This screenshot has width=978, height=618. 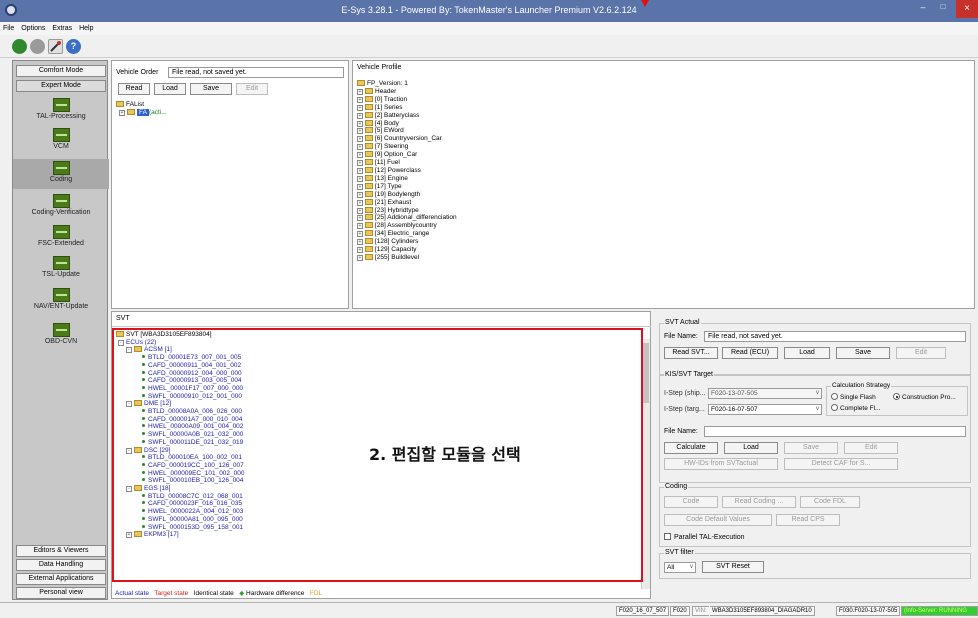 What do you see at coordinates (407, 107) in the screenshot?
I see `profile-node: + [1] Series` at bounding box center [407, 107].